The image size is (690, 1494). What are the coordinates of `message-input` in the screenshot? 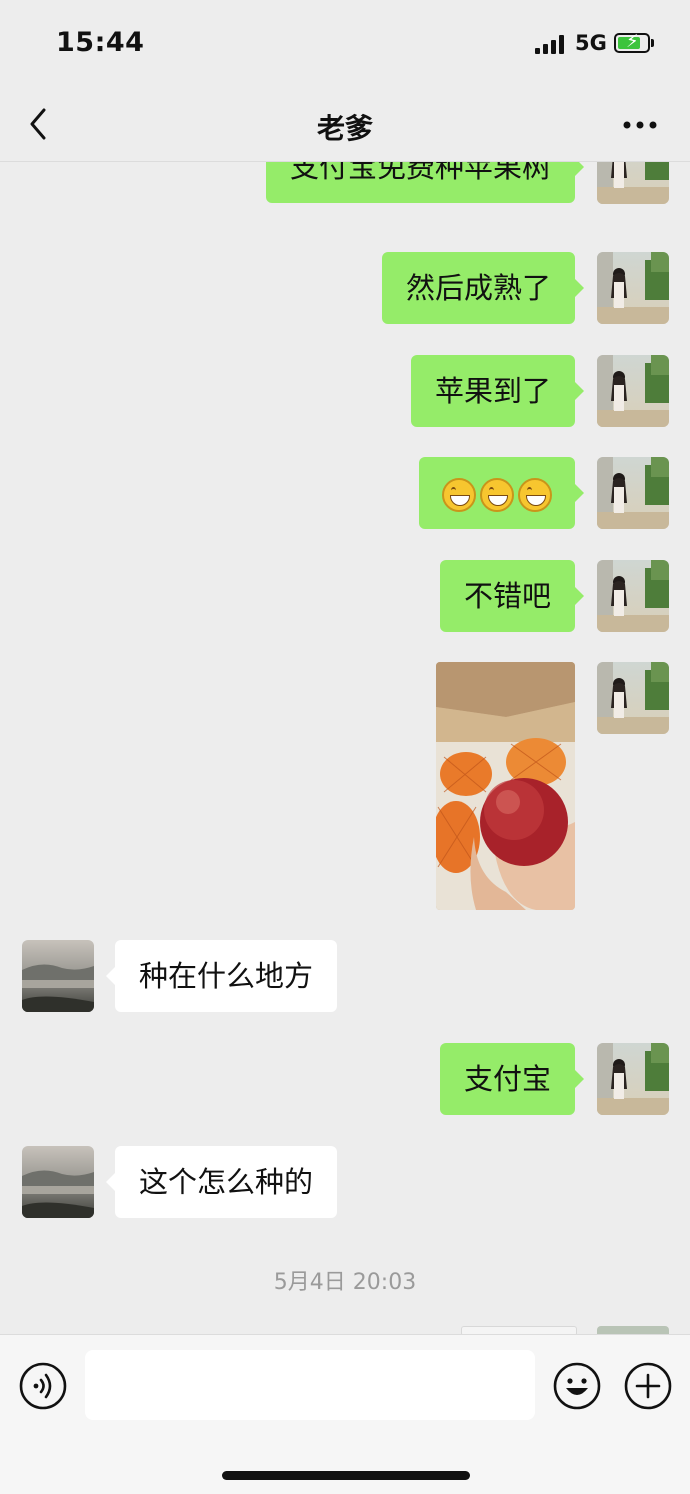 It's located at (310, 1385).